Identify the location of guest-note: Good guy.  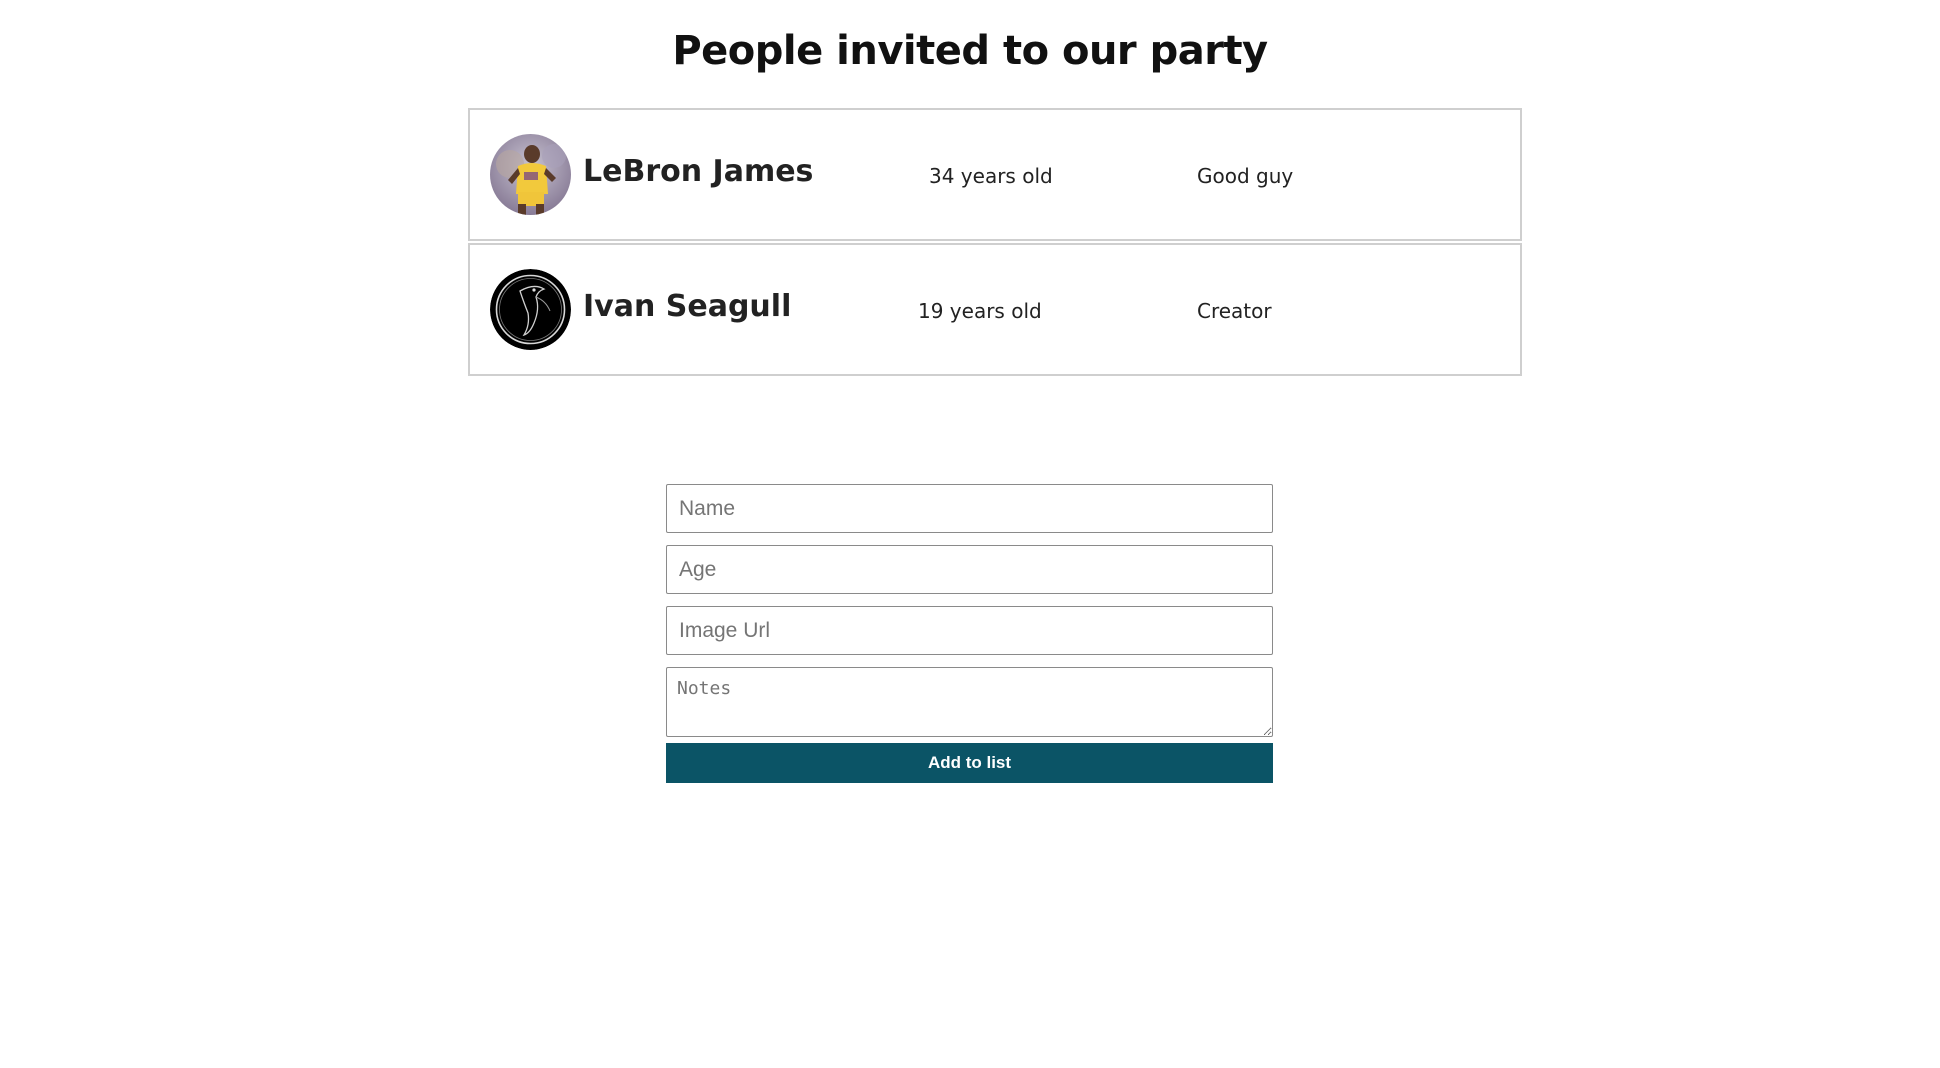
(1245, 176).